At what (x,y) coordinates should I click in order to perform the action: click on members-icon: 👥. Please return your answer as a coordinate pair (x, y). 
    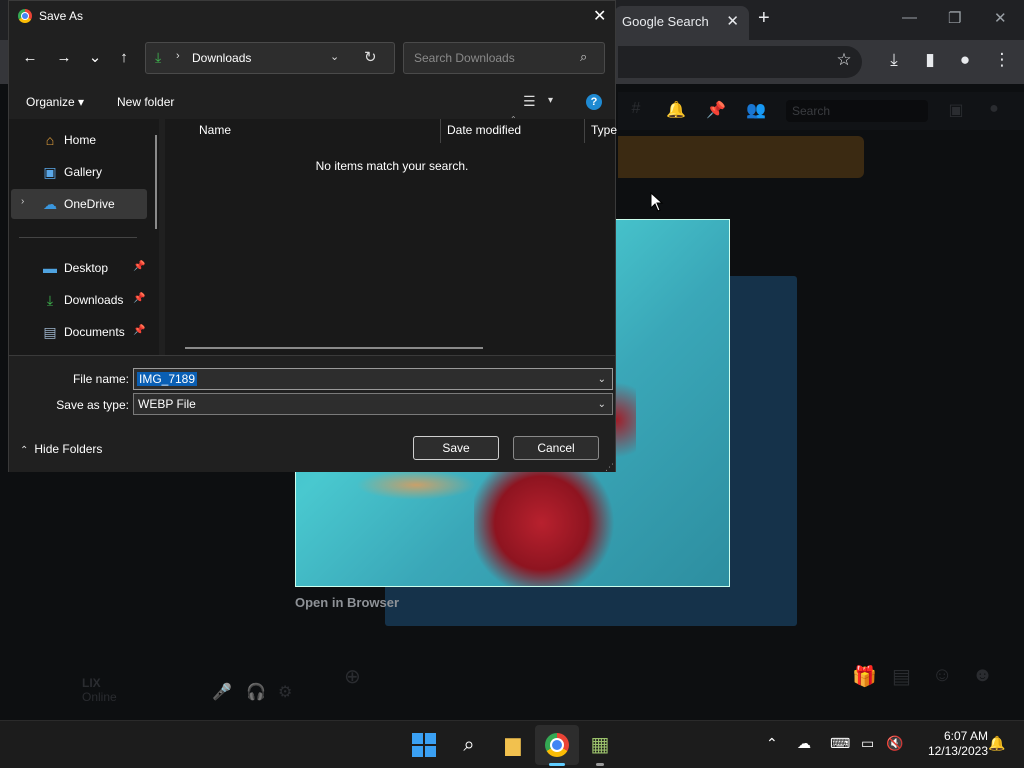
    Looking at the image, I should click on (756, 110).